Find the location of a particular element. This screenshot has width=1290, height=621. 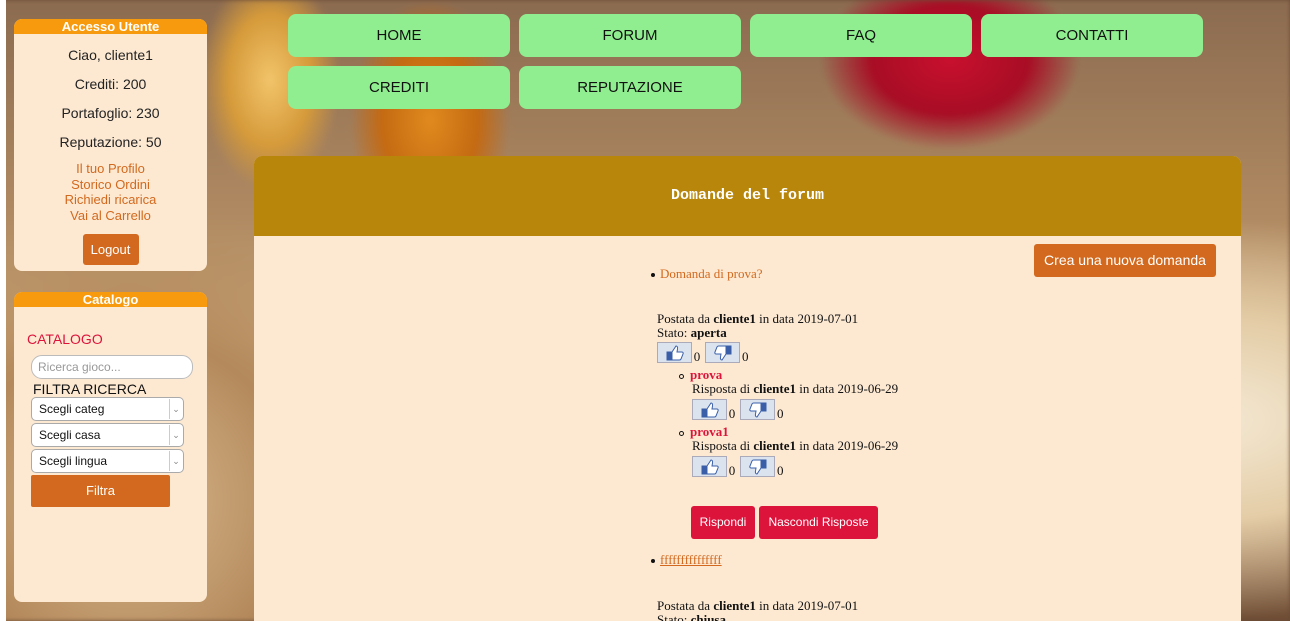

nav-forum: FORUM is located at coordinates (630, 35).